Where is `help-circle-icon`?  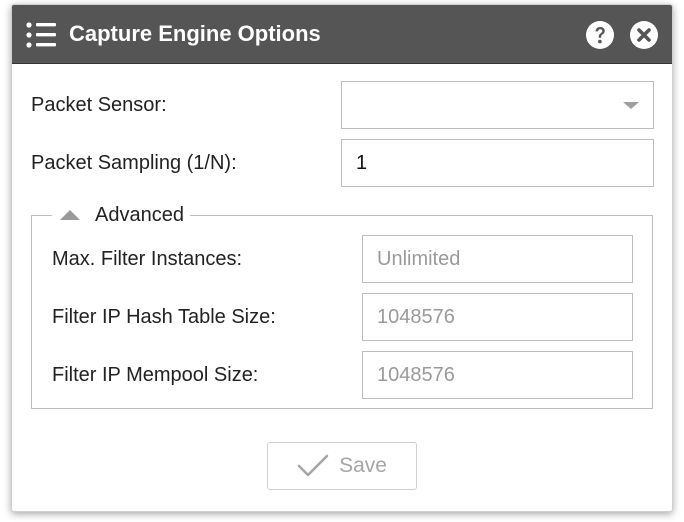
help-circle-icon is located at coordinates (600, 35).